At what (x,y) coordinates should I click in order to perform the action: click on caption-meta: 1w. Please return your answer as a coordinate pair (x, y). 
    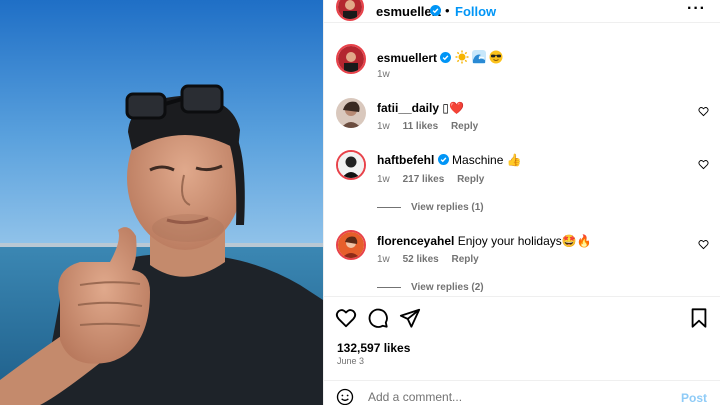
    Looking at the image, I should click on (388, 74).